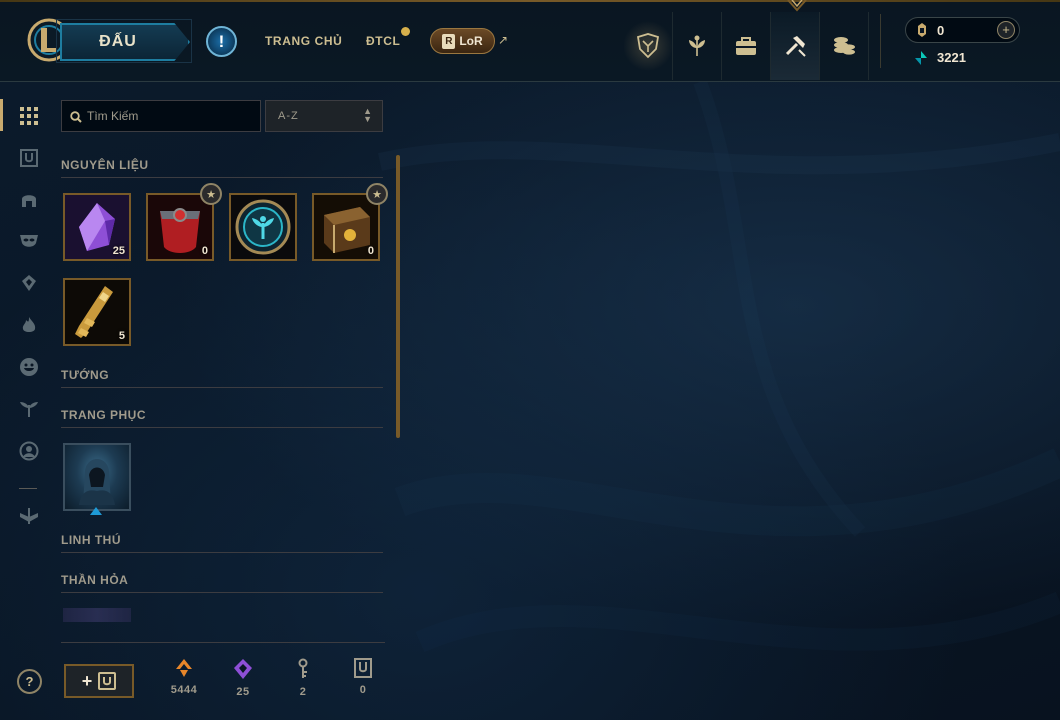 Image resolution: width=1060 pixels, height=720 pixels. What do you see at coordinates (118, 251) in the screenshot?
I see `tile-count: 25` at bounding box center [118, 251].